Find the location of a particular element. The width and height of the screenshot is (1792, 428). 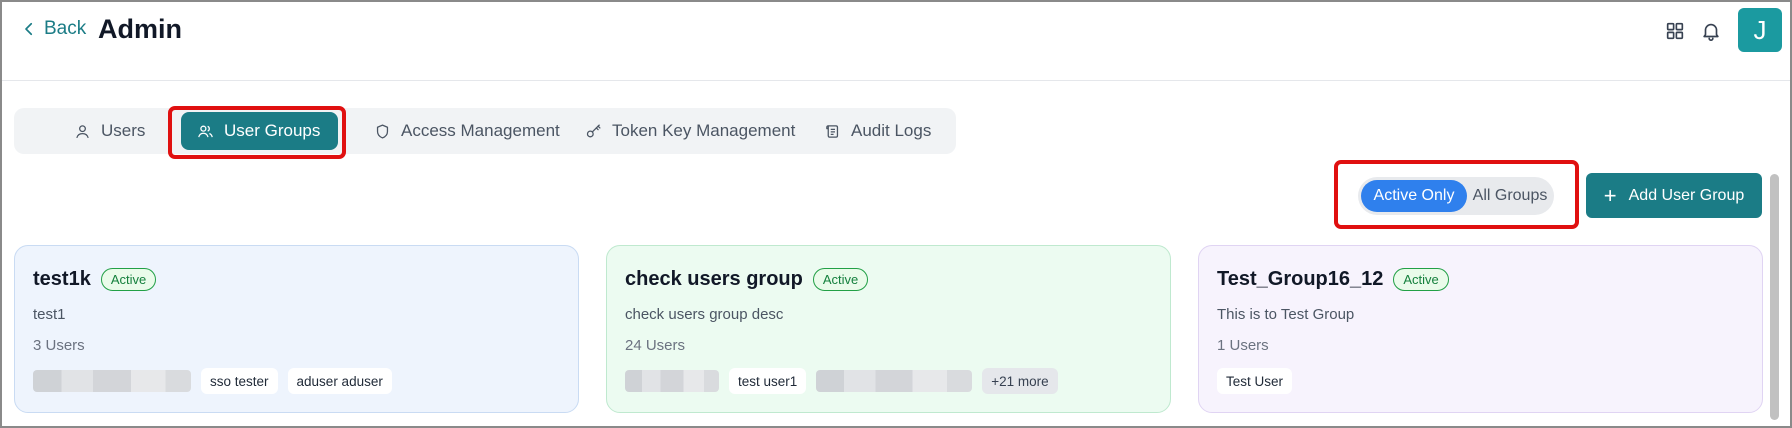

back-button: Back is located at coordinates (53, 29).